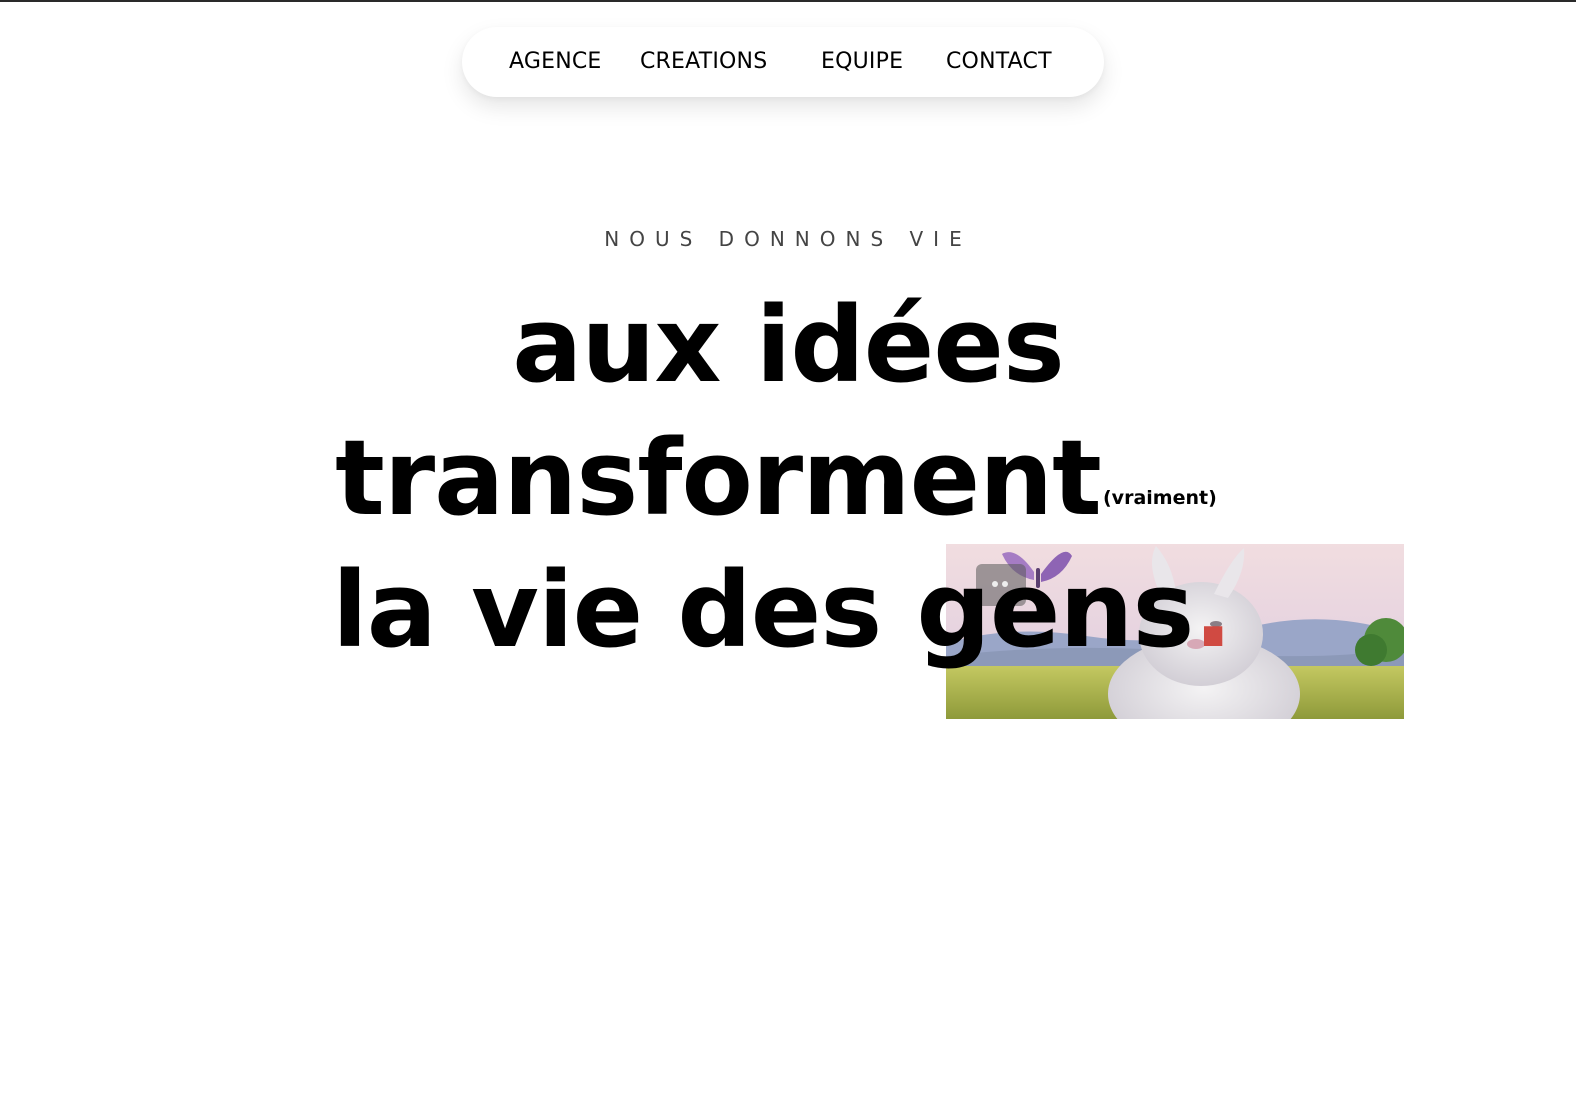  I want to click on hero-line-3: la vie des gens., so click(785, 610).